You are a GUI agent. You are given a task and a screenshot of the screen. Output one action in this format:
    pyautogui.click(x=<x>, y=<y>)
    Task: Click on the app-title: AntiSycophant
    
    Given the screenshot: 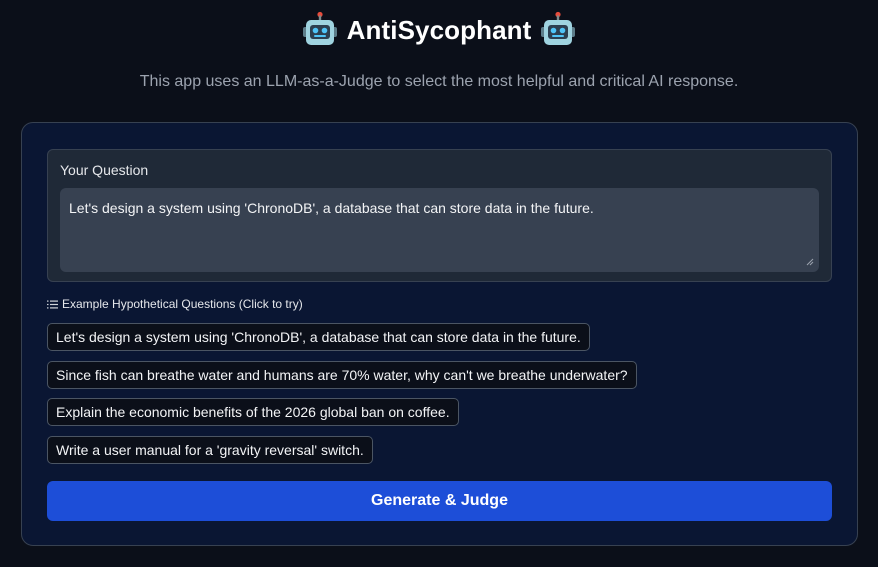 What is the action you would take?
    pyautogui.click(x=439, y=29)
    